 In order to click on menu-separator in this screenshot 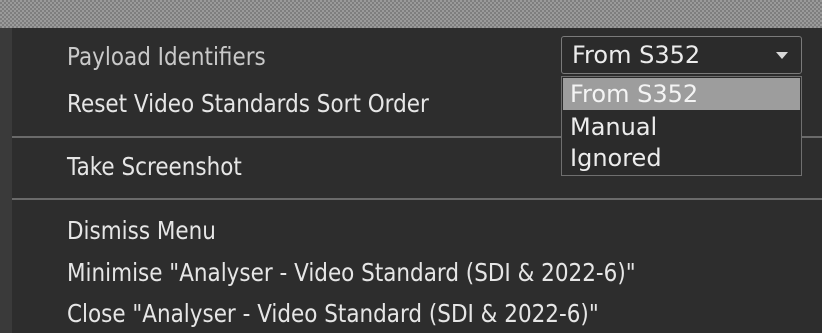, I will do `click(417, 199)`.